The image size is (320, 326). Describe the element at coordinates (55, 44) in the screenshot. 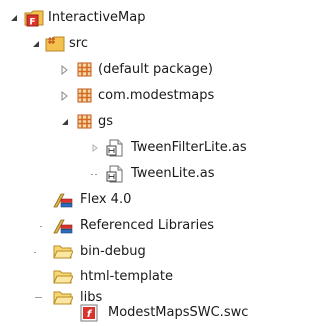

I see `source-folder-icon` at that location.